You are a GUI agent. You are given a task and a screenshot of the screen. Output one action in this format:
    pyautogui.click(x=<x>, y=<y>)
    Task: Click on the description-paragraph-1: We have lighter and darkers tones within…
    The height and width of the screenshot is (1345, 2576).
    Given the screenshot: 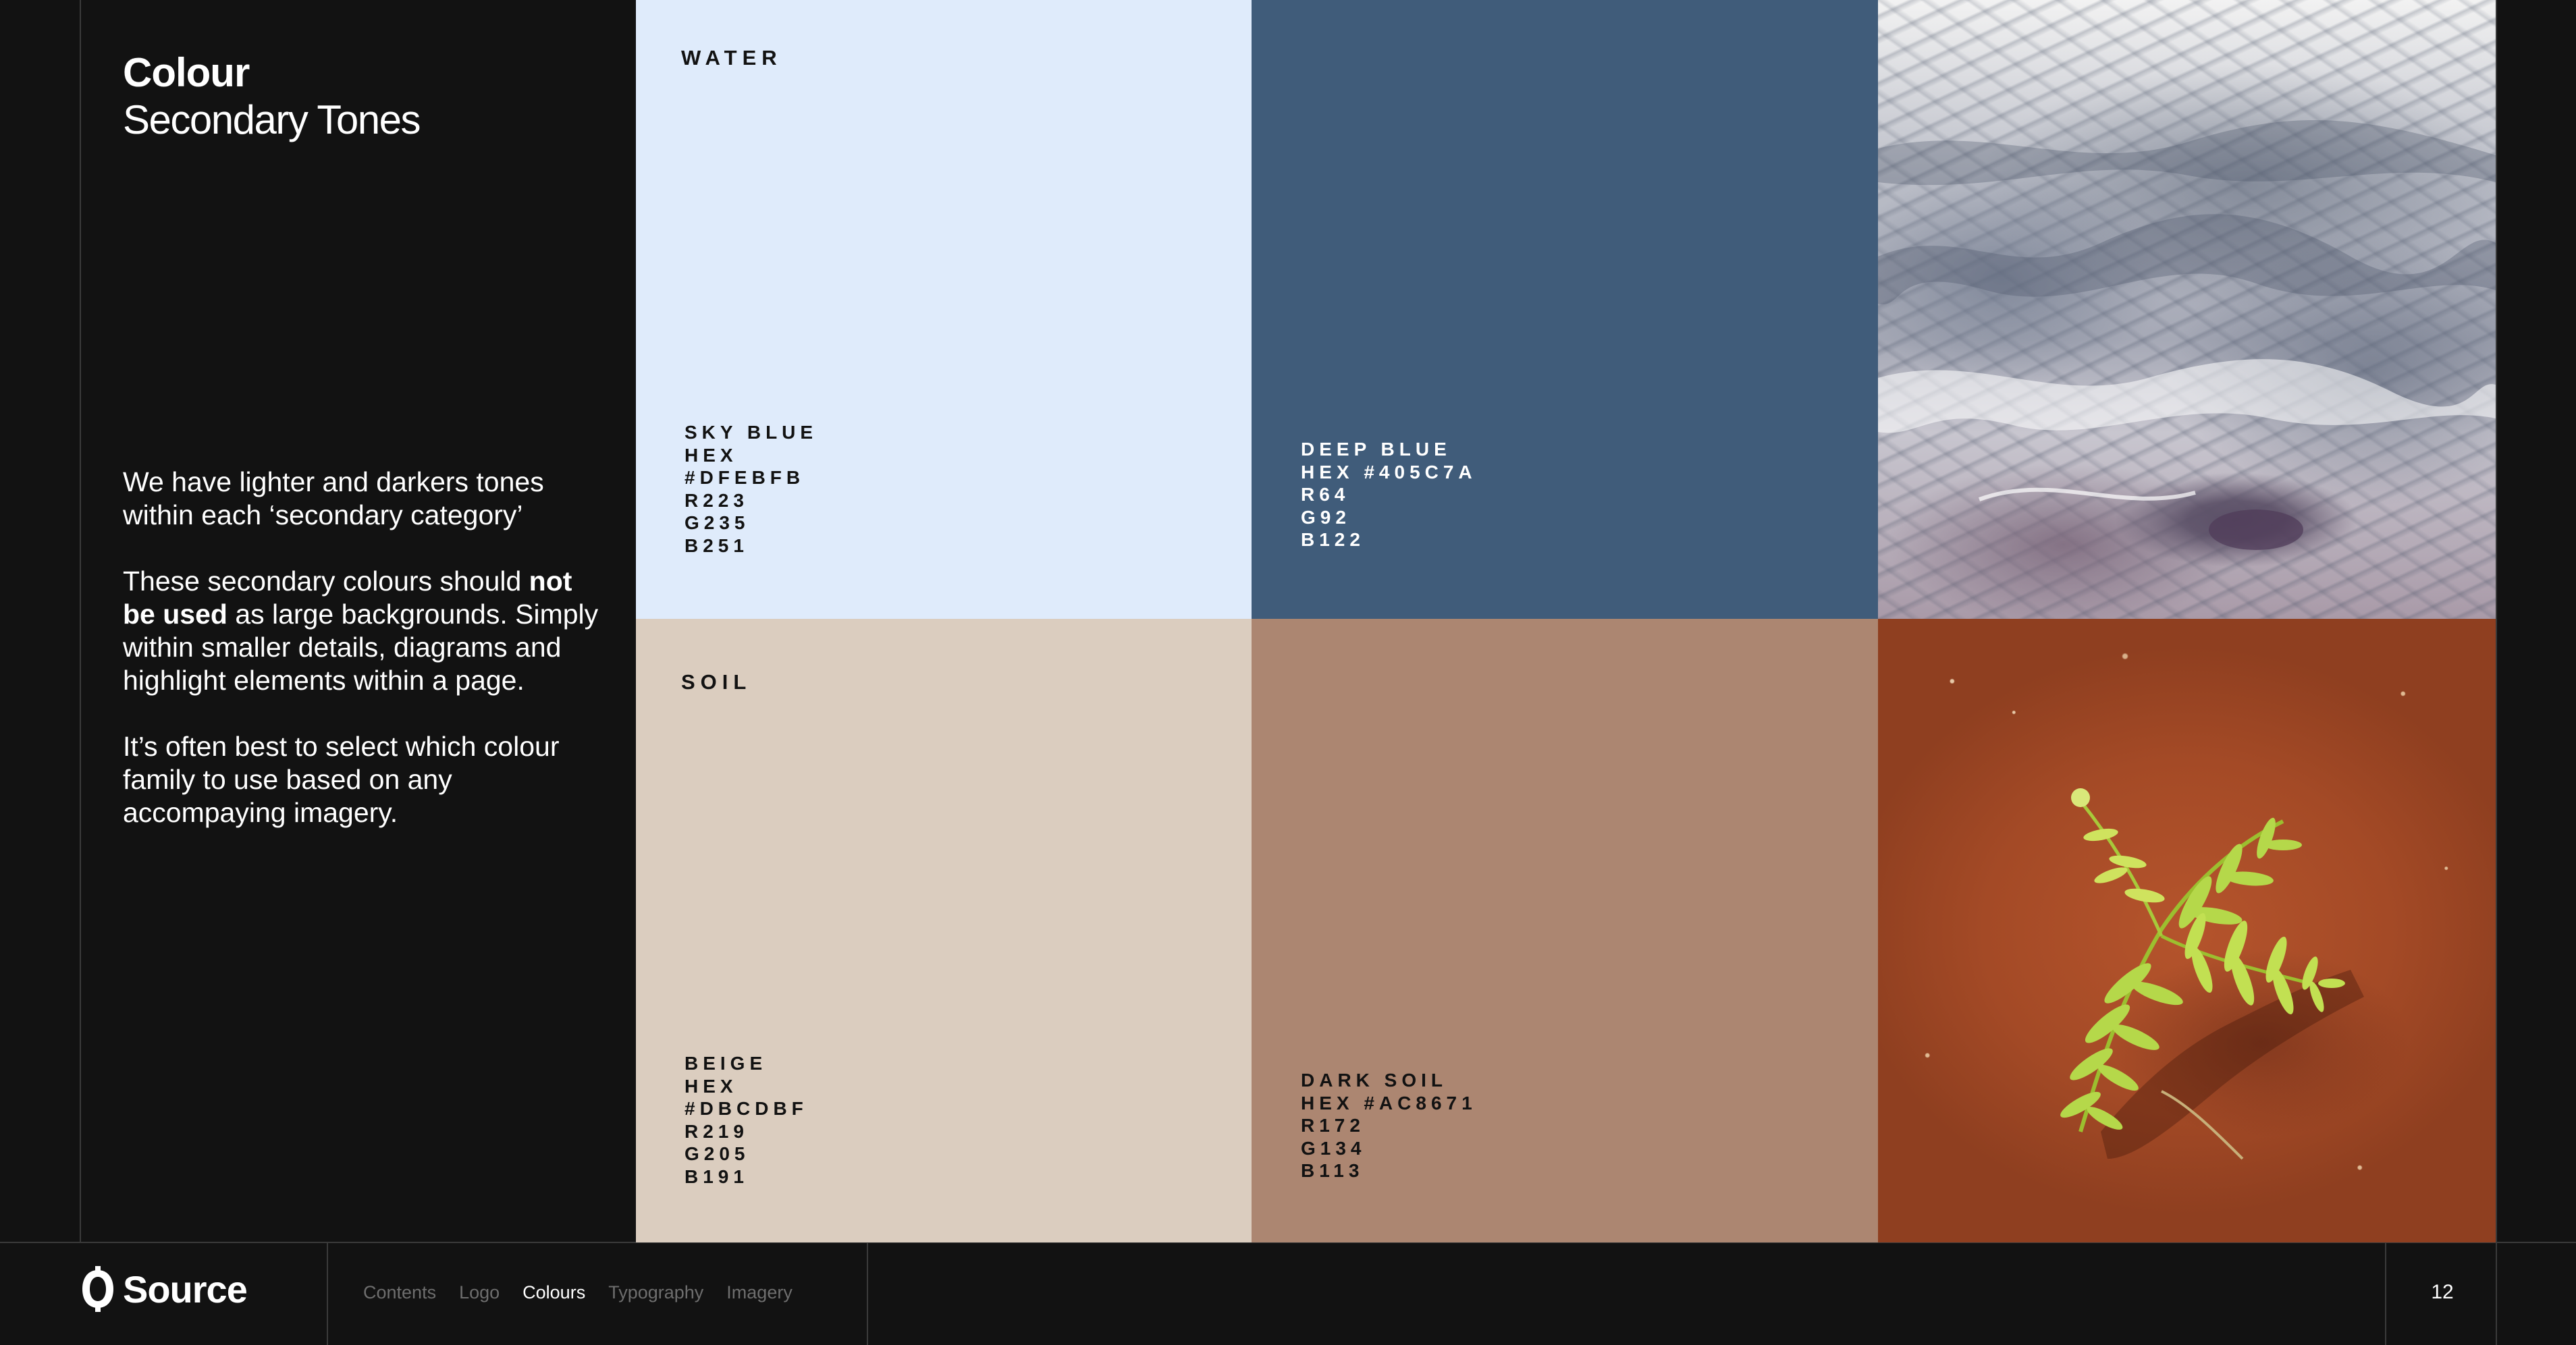 What is the action you would take?
    pyautogui.click(x=334, y=498)
    